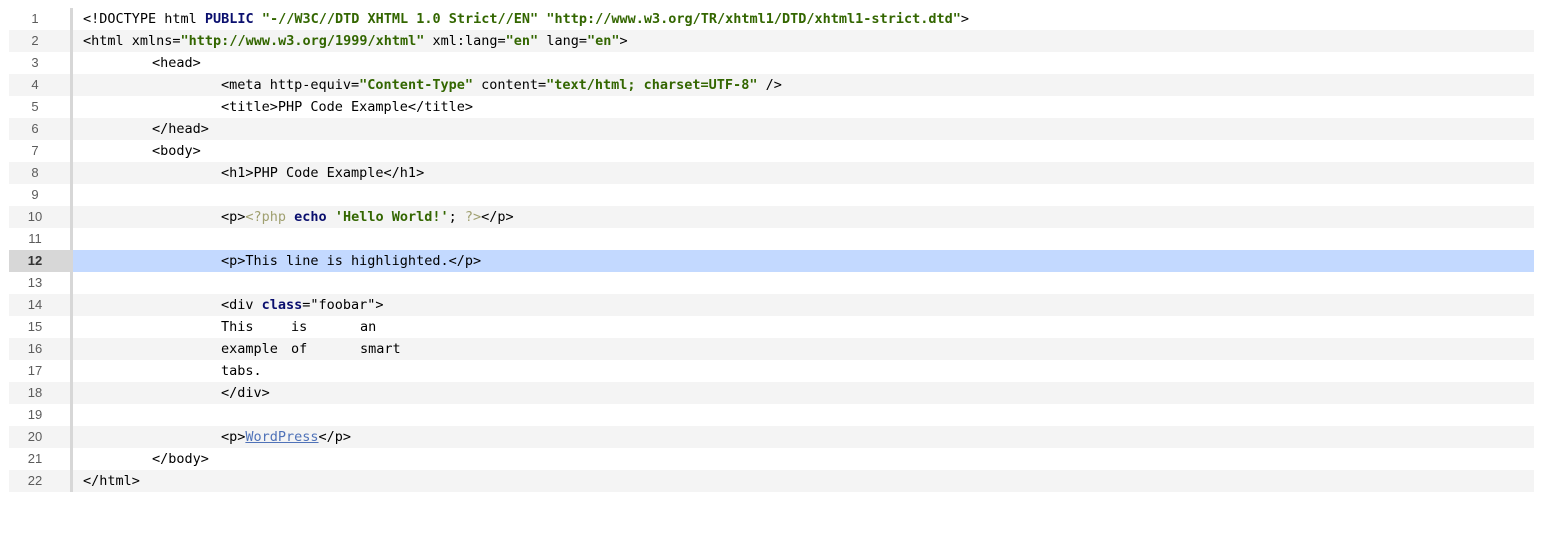 This screenshot has width=1544, height=558. I want to click on code-content: </html>, so click(111, 481).